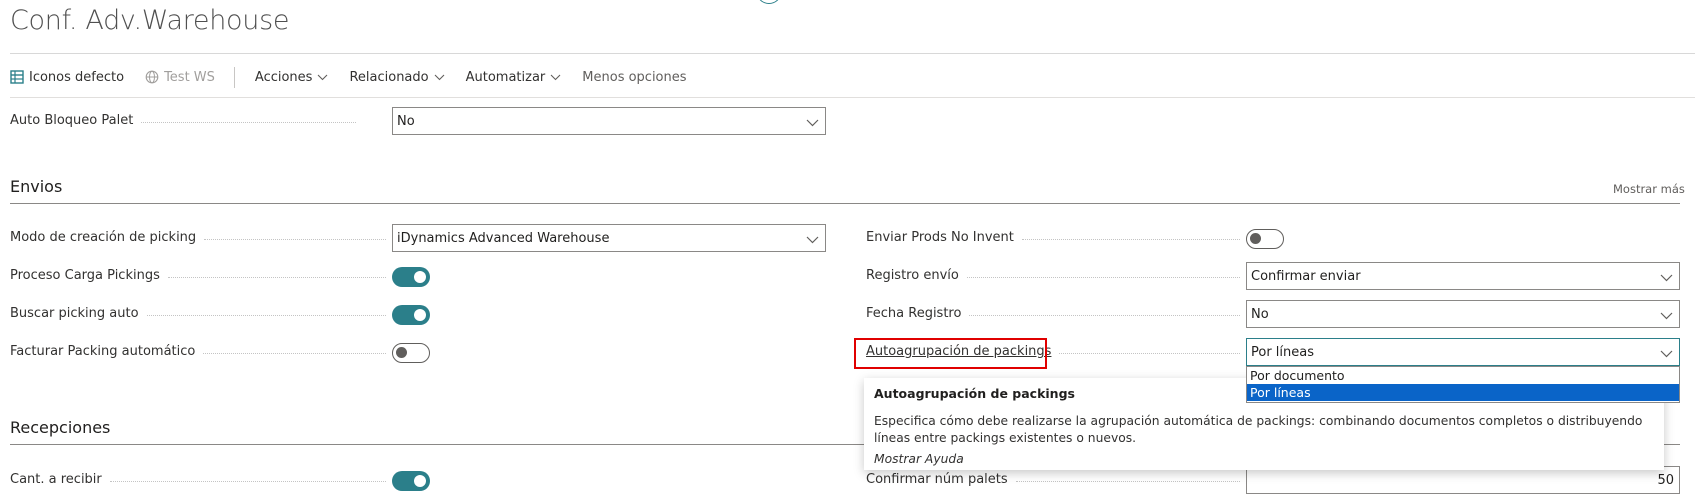 The height and width of the screenshot is (504, 1695). I want to click on automate-label: Automatizar, so click(505, 77).